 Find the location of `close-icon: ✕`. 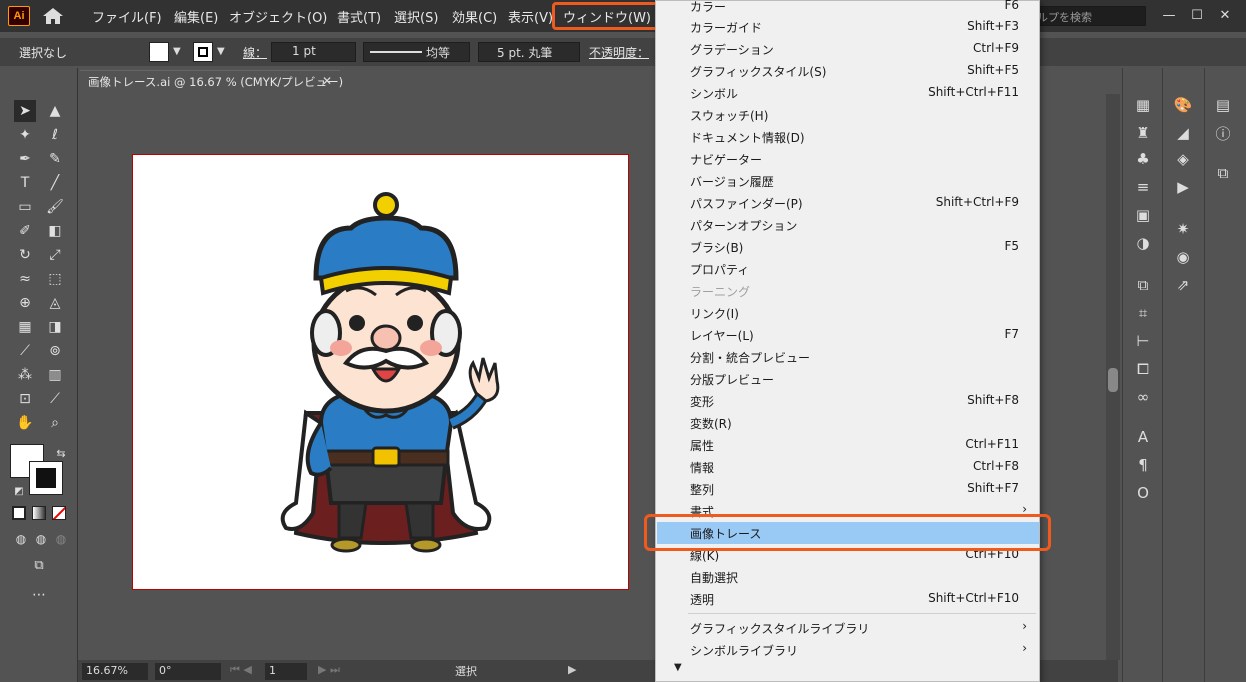

close-icon: ✕ is located at coordinates (1225, 15).